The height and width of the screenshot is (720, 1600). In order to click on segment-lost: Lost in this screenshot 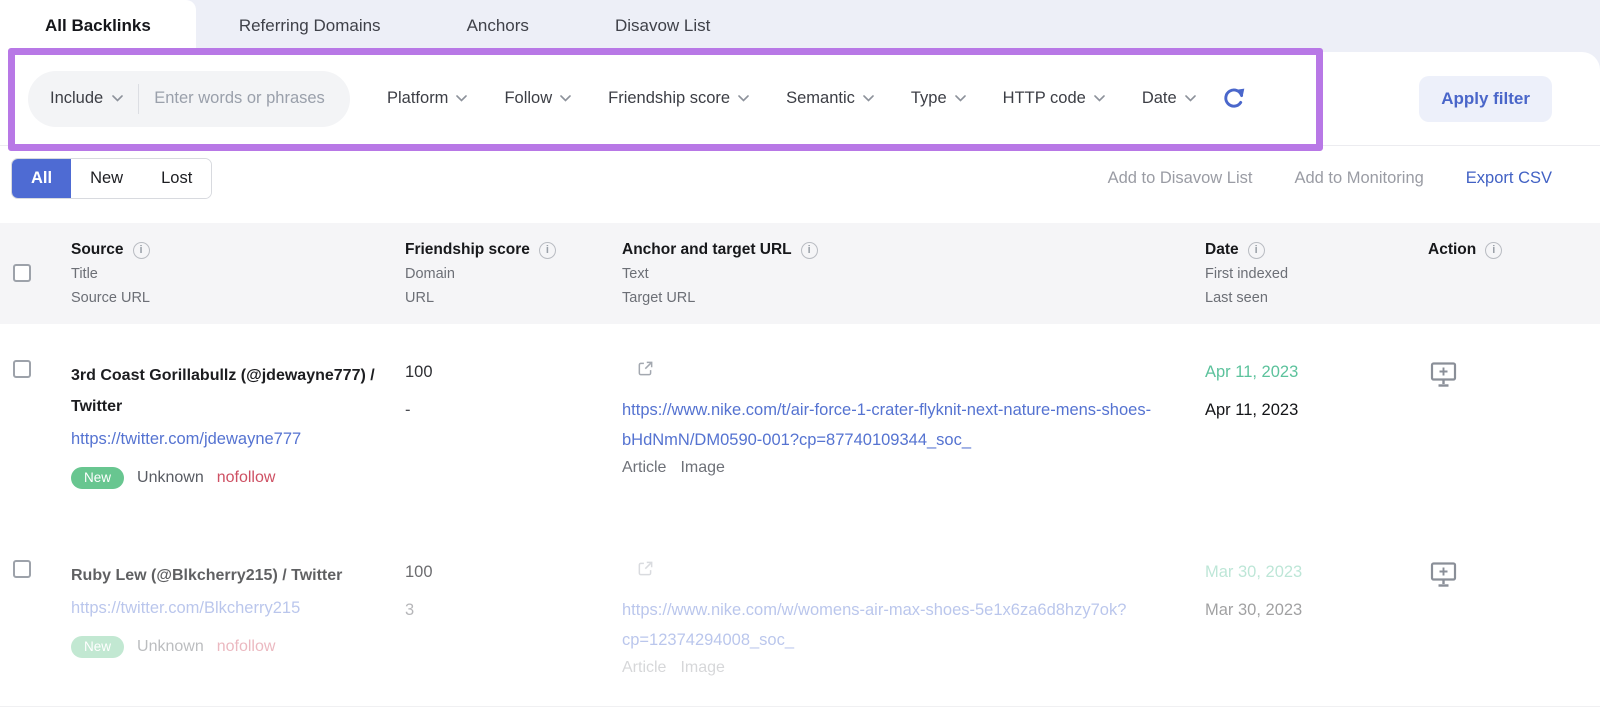, I will do `click(177, 178)`.